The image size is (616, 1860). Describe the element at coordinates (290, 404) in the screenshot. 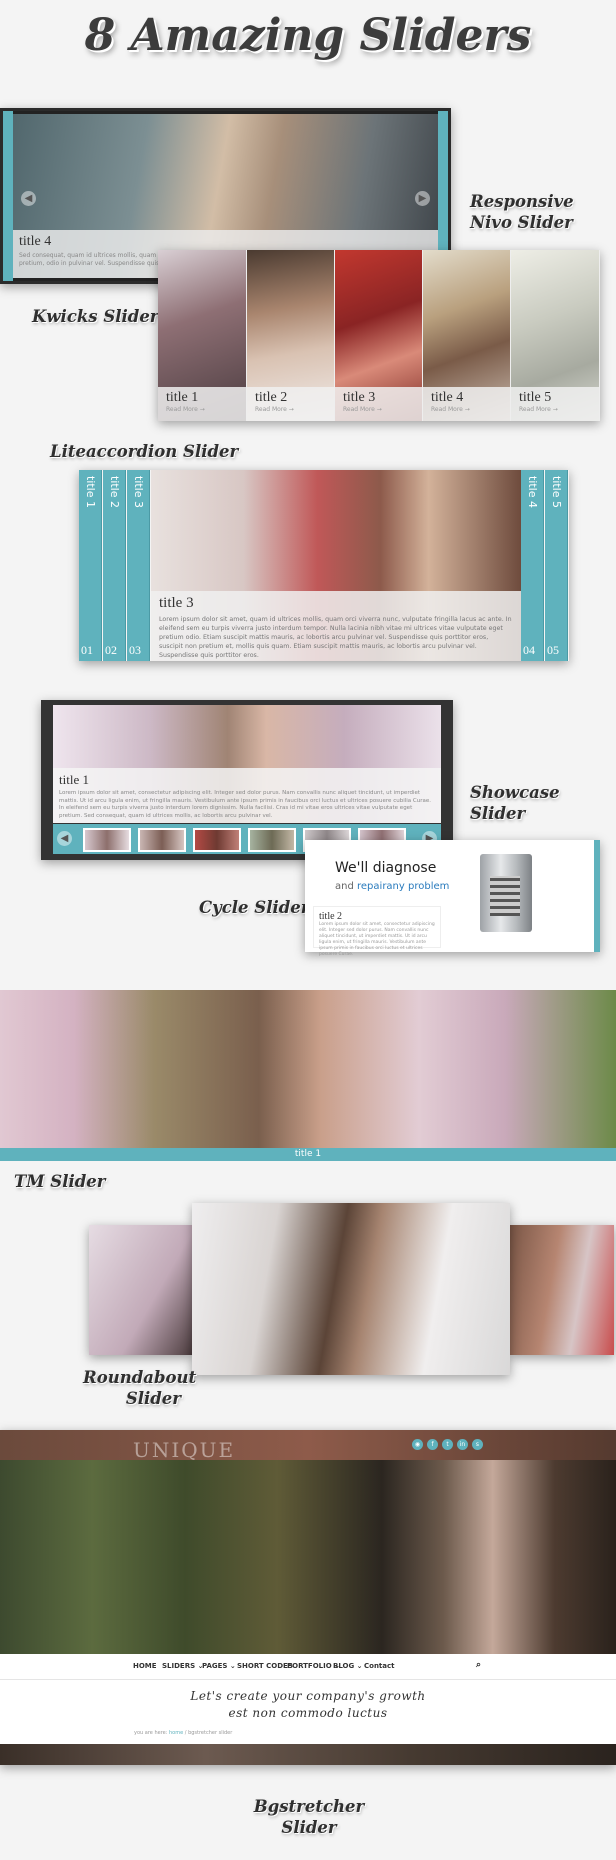

I see `kwicks-caption: title 2 Read More →` at that location.